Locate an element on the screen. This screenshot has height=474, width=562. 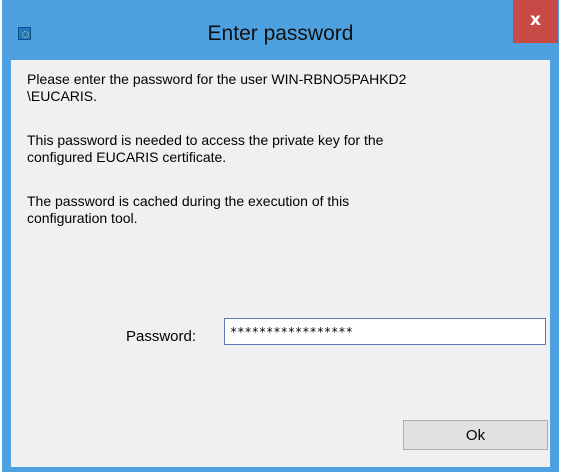
password-input is located at coordinates (385, 331).